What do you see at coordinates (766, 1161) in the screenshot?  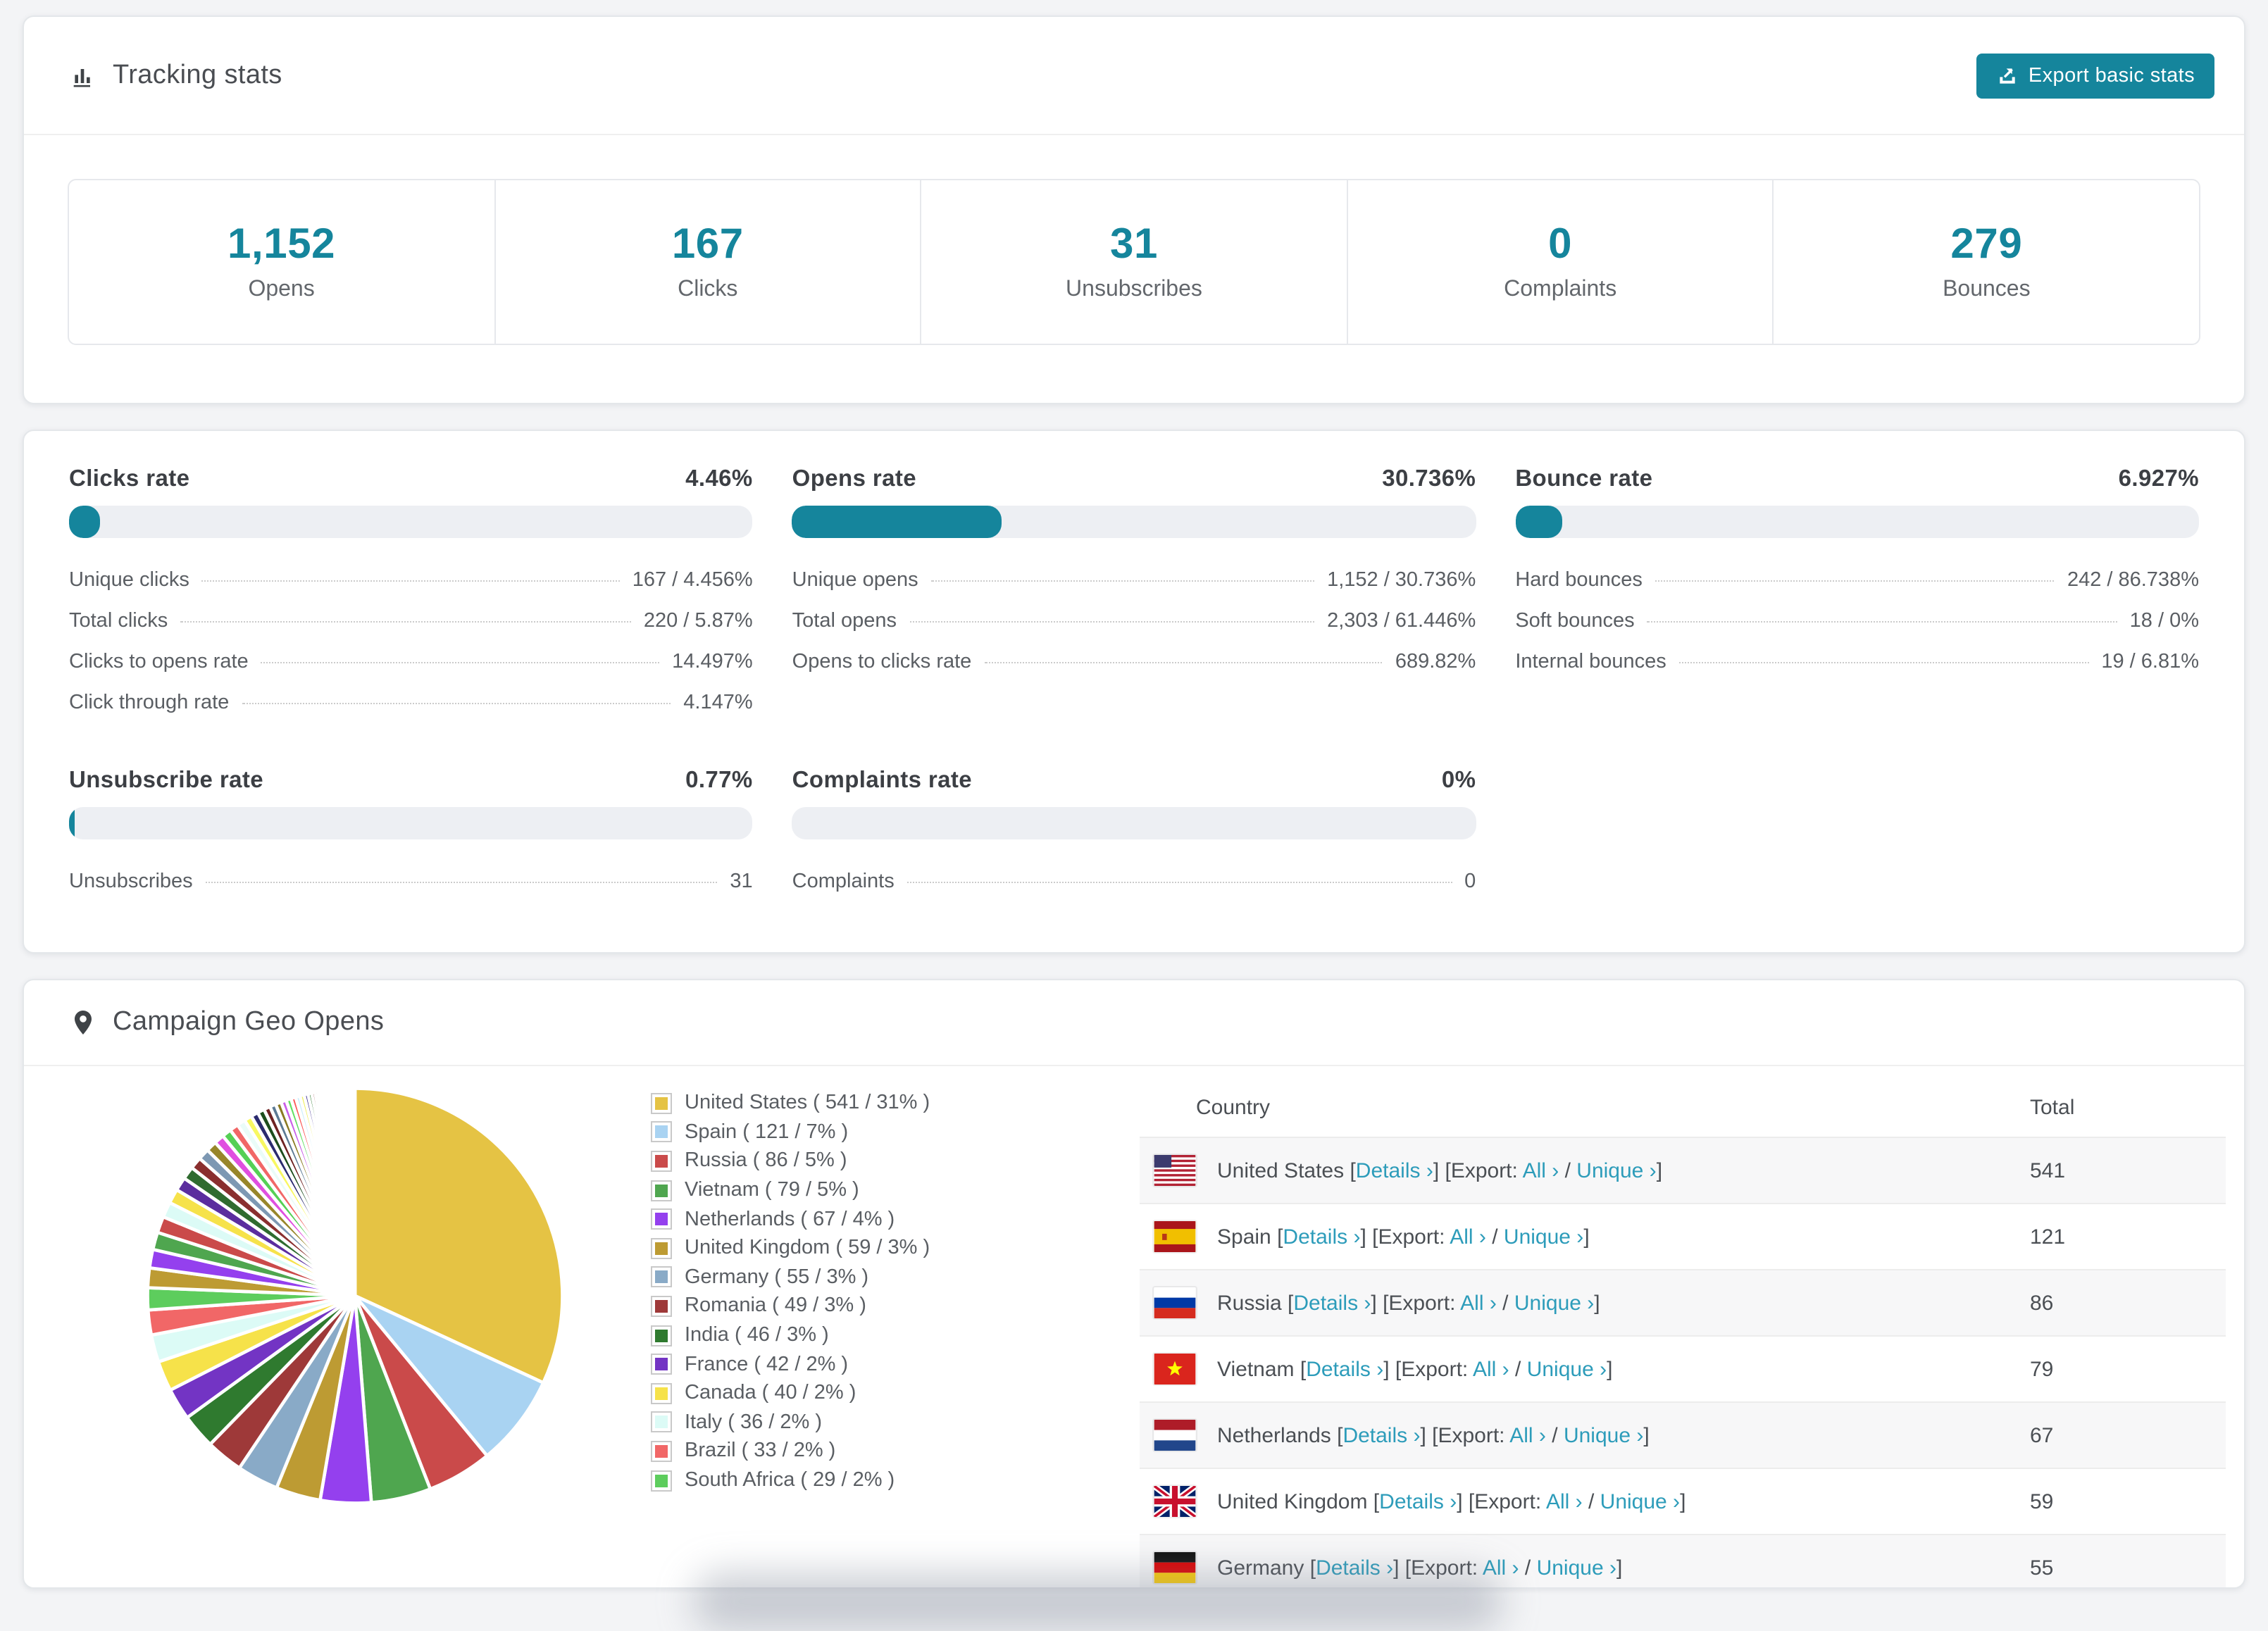 I see `legend-label: Russia ( 86 / 5% )` at bounding box center [766, 1161].